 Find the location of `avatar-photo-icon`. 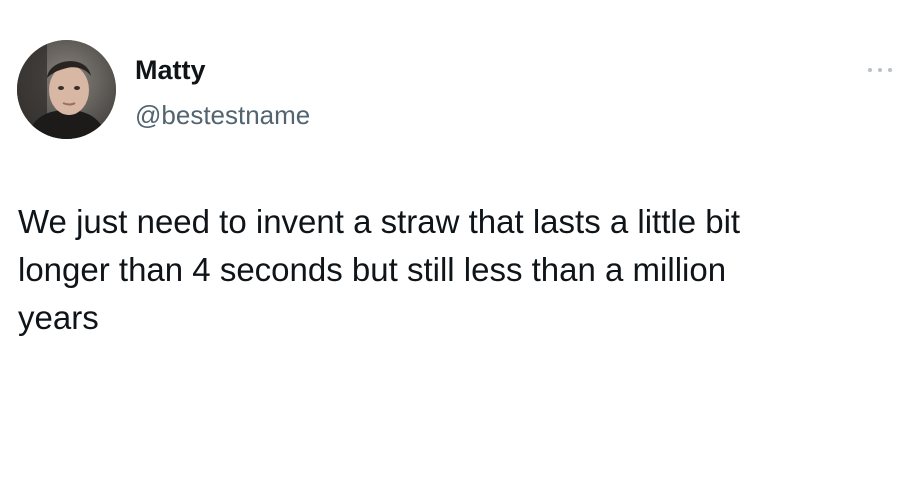

avatar-photo-icon is located at coordinates (66, 89).